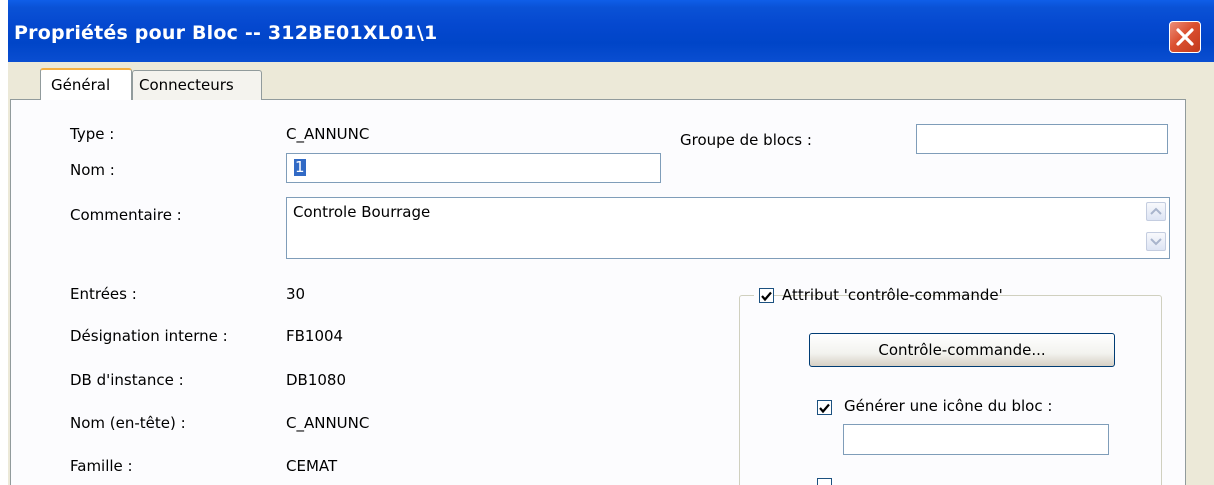 Image resolution: width=1214 pixels, height=485 pixels. Describe the element at coordinates (948, 406) in the screenshot. I see `generate-icon-label: Générer une icône du bloc :` at that location.